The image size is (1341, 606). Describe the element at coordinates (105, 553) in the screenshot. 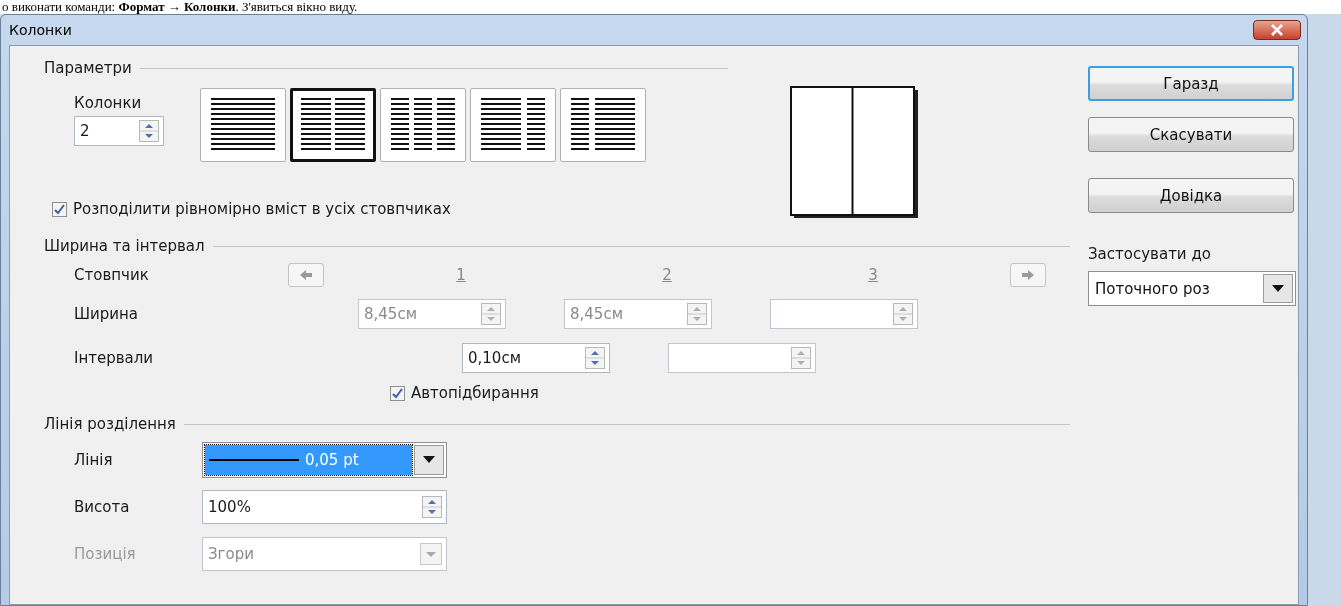

I see `field-label: Позиція` at that location.